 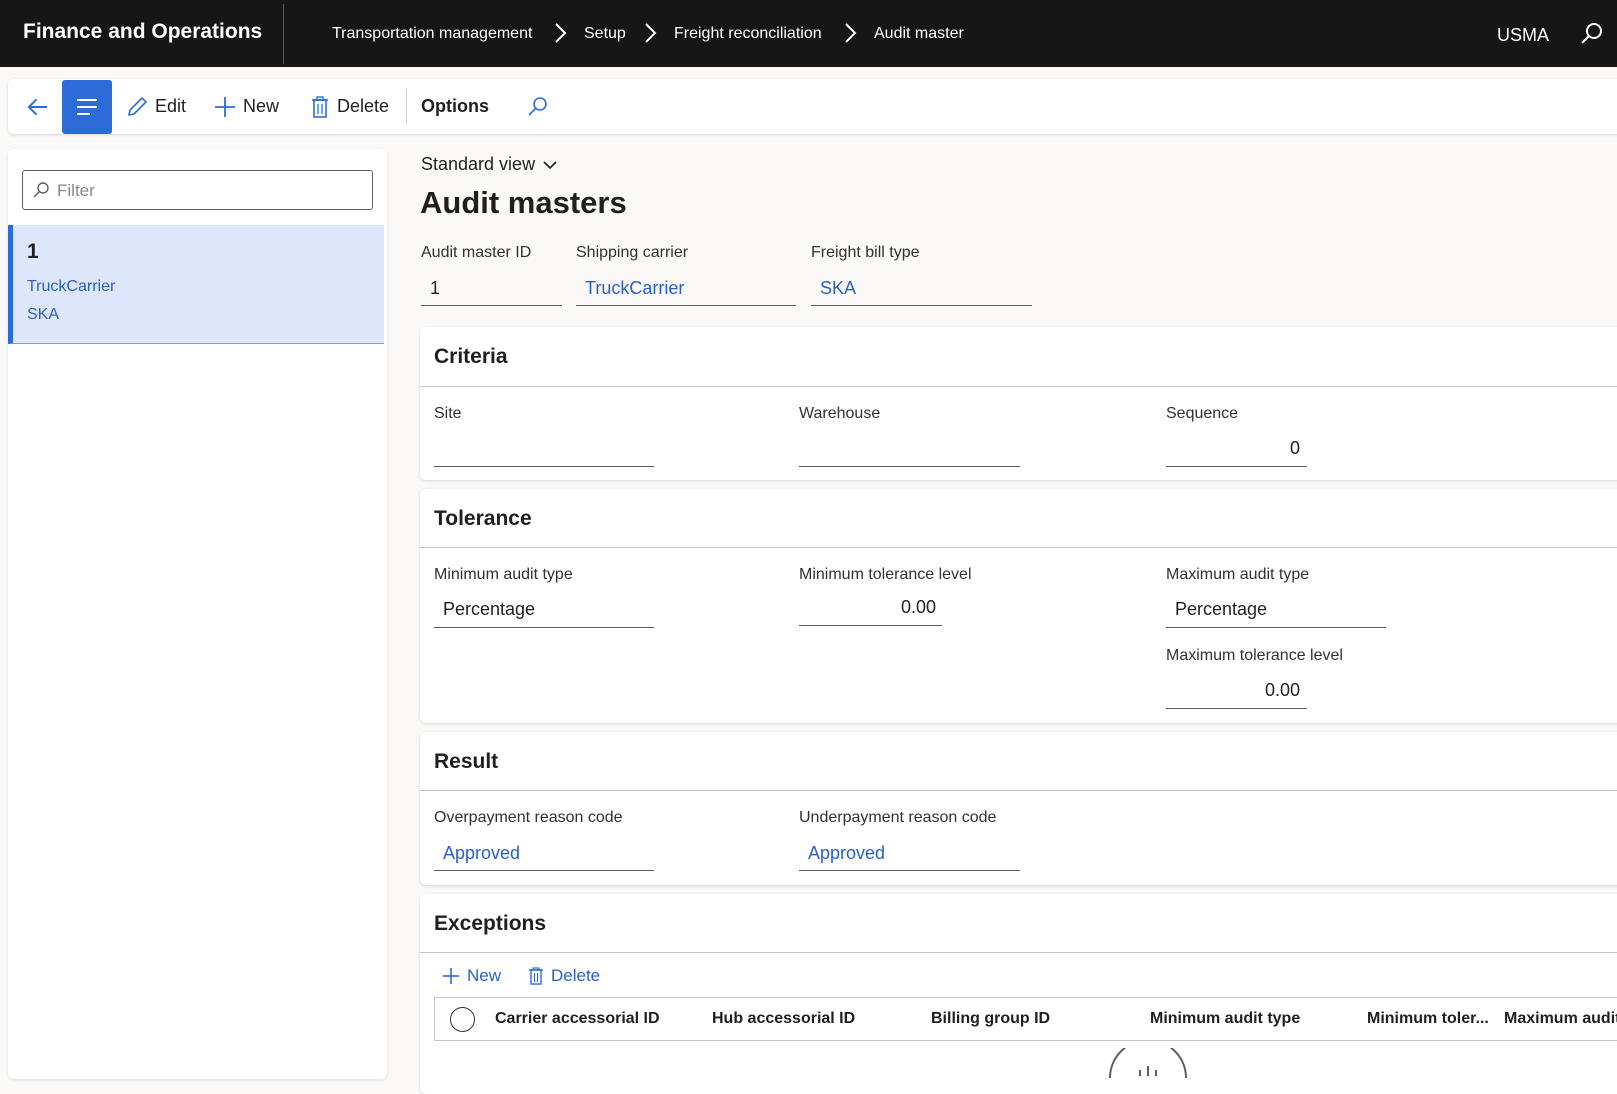 I want to click on exceptions-fasttab, so click(x=1018, y=994).